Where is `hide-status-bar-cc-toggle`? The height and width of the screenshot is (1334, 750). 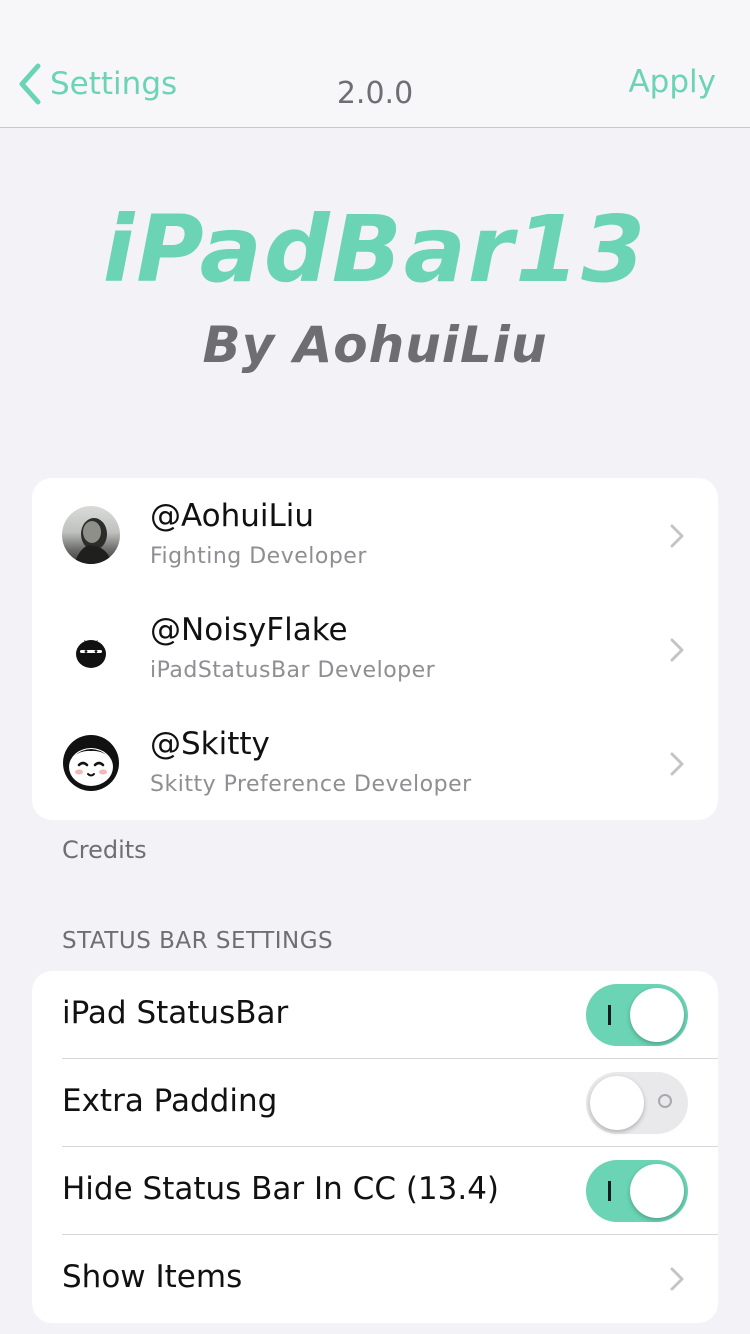 hide-status-bar-cc-toggle is located at coordinates (637, 1191).